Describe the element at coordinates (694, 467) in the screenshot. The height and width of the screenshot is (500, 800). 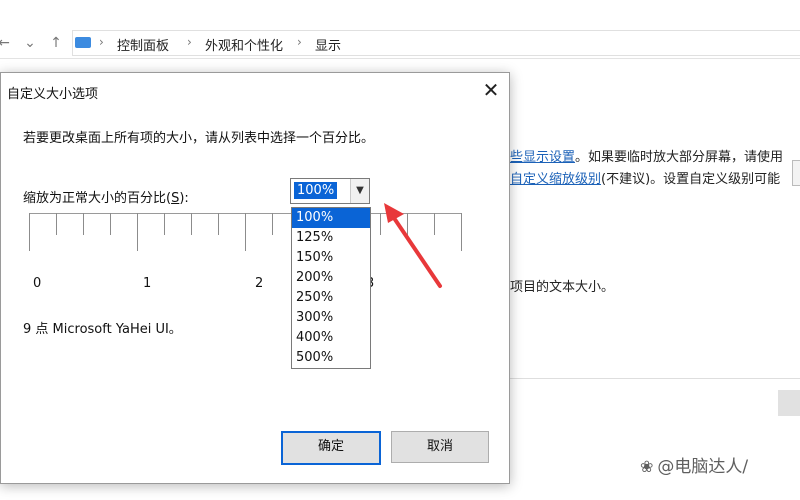
I see `watermark: ❀ @电脑达人/` at that location.